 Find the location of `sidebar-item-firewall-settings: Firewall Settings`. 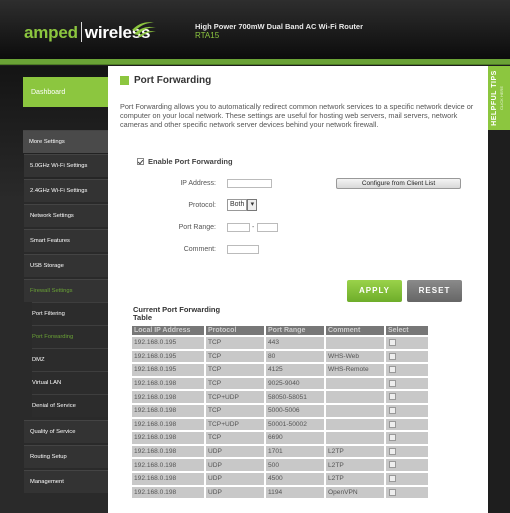

sidebar-item-firewall-settings: Firewall Settings is located at coordinates (66, 290).